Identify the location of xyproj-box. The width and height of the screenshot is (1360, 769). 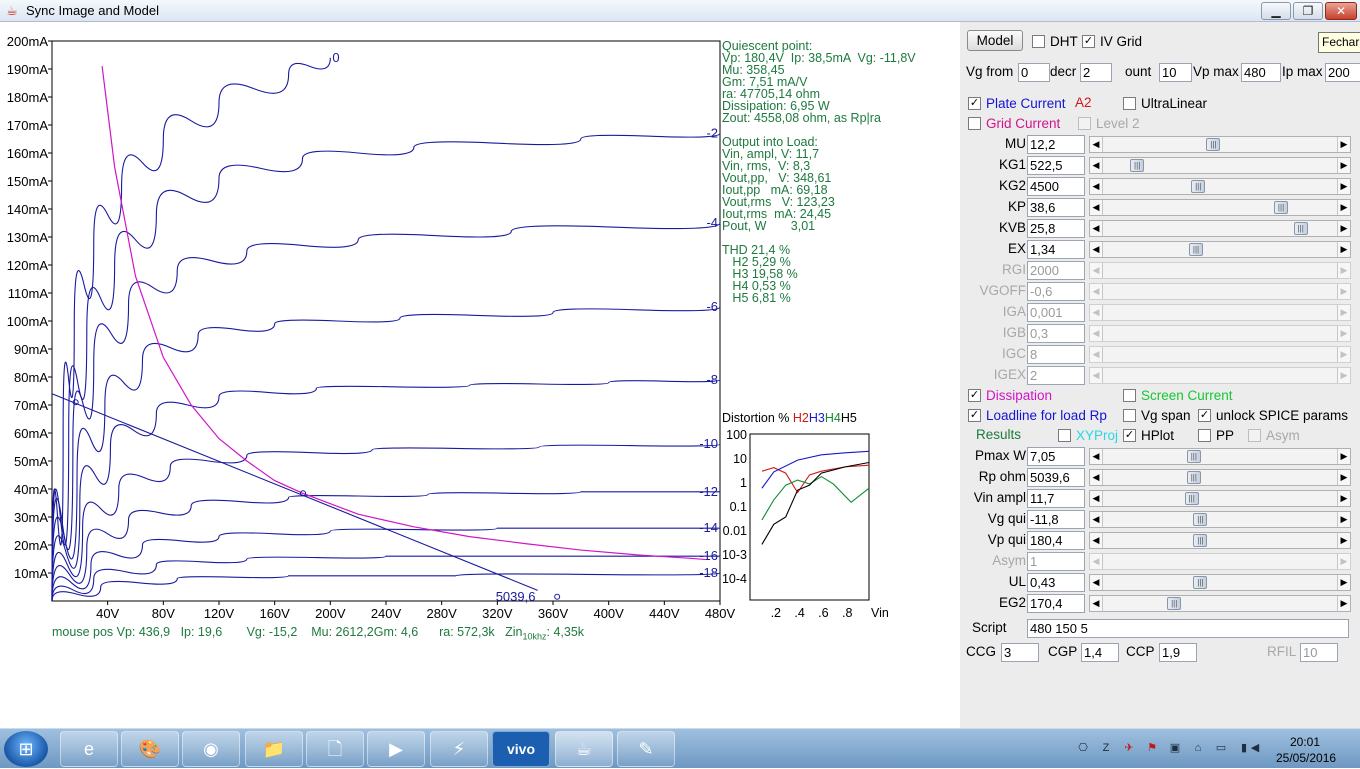
(1064, 435).